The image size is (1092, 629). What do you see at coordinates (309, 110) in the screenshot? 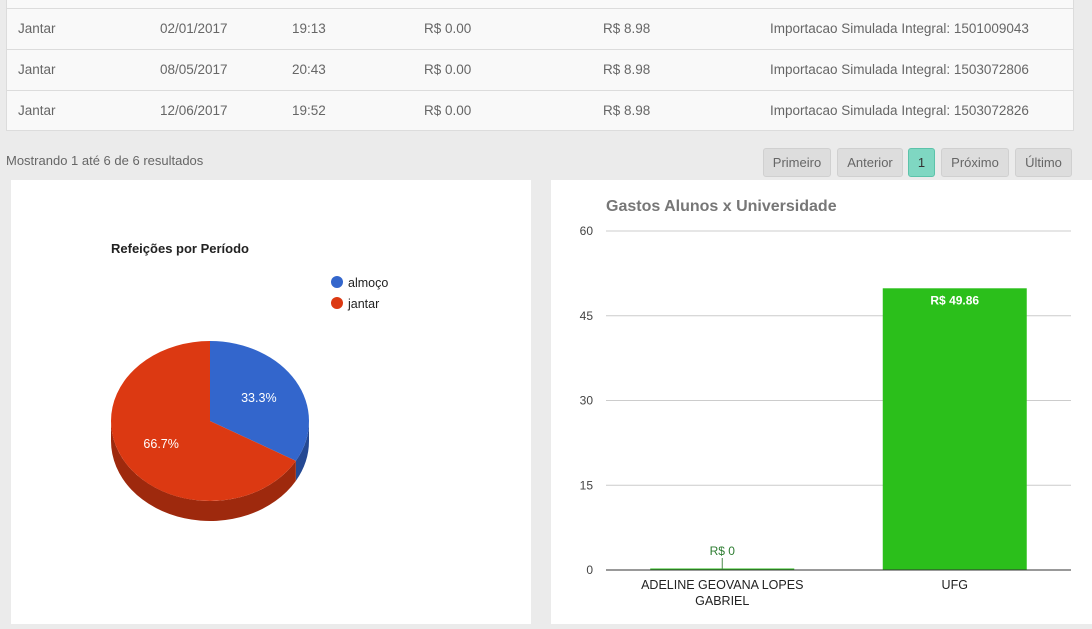
I see `cell-time: 19:52` at bounding box center [309, 110].